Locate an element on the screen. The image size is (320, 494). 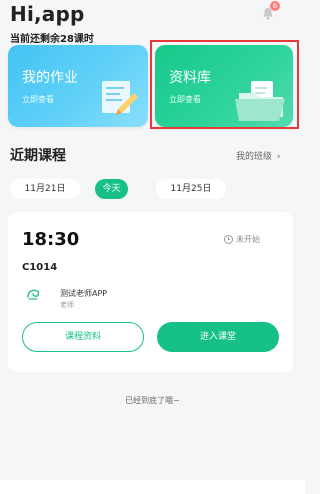
selection-highlight is located at coordinates (224, 84).